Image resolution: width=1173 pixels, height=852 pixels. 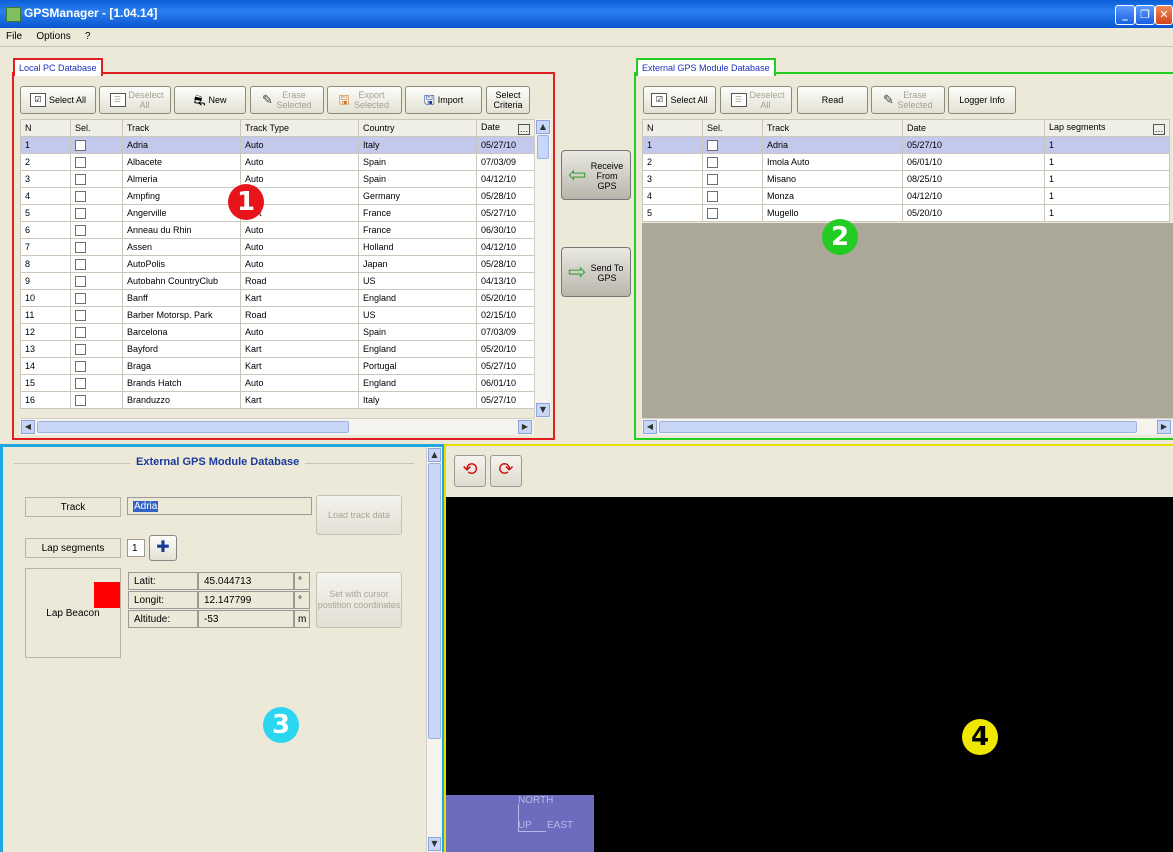 What do you see at coordinates (277, 179) in the screenshot?
I see `table-row: 3 Almeria Auto Spain 04/12/10` at bounding box center [277, 179].